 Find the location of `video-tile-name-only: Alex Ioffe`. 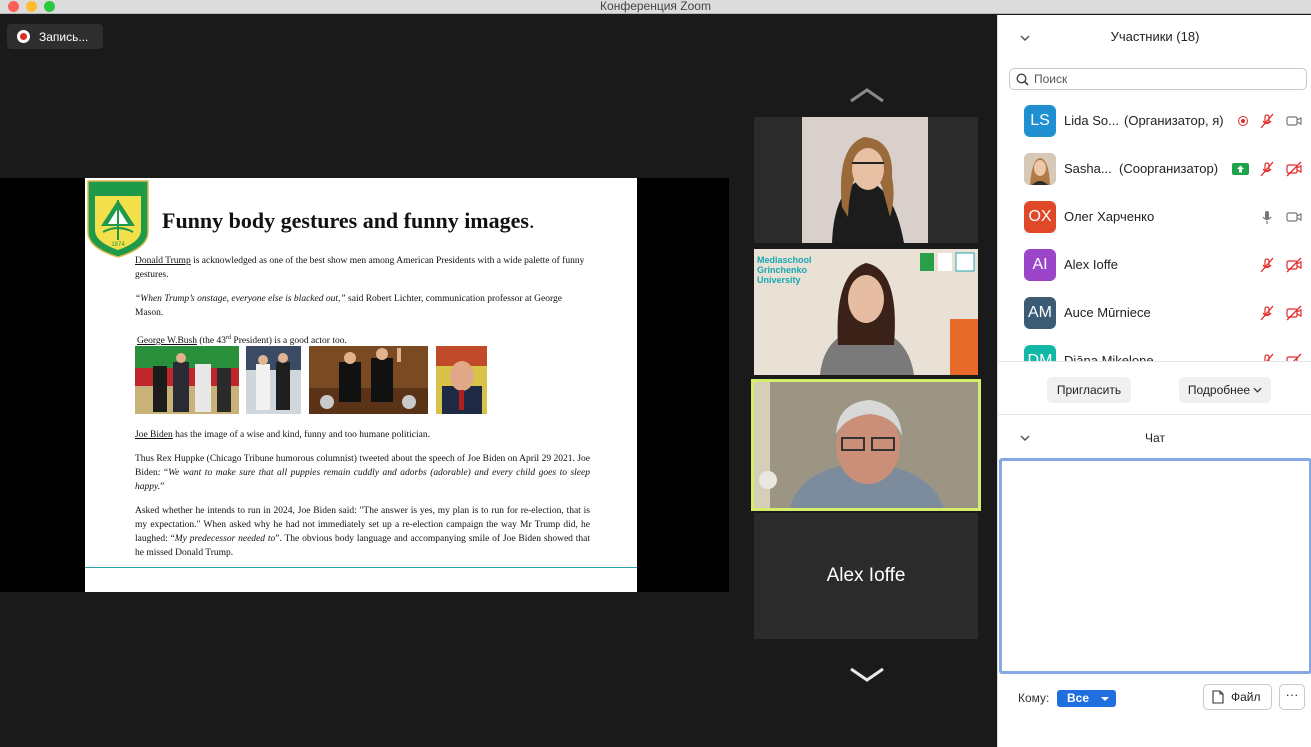

video-tile-name-only: Alex Ioffe is located at coordinates (866, 576).